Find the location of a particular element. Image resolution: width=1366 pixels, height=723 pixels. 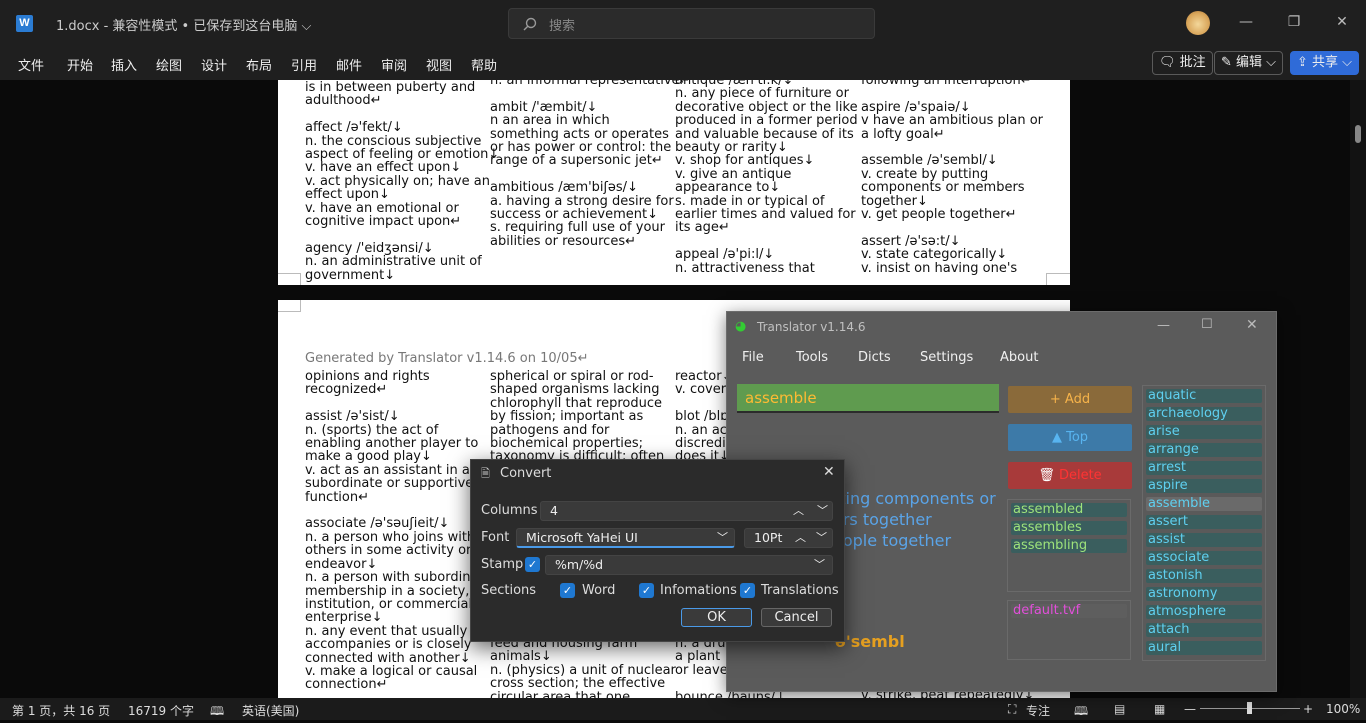

word-checkbox: ✓ is located at coordinates (567, 590).